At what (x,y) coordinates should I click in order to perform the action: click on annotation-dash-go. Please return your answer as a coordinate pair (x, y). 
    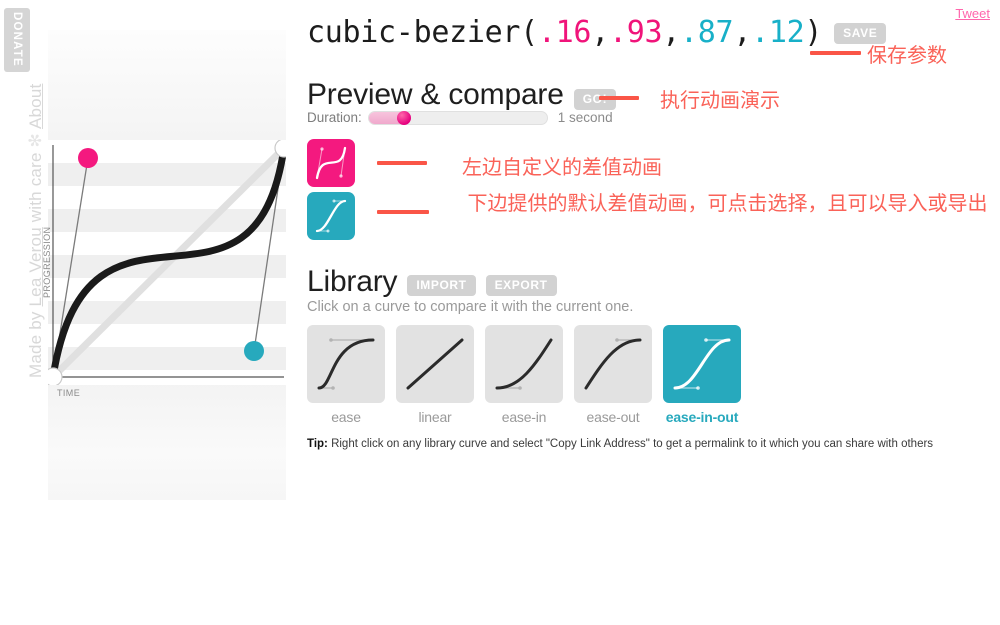
    Looking at the image, I should click on (619, 98).